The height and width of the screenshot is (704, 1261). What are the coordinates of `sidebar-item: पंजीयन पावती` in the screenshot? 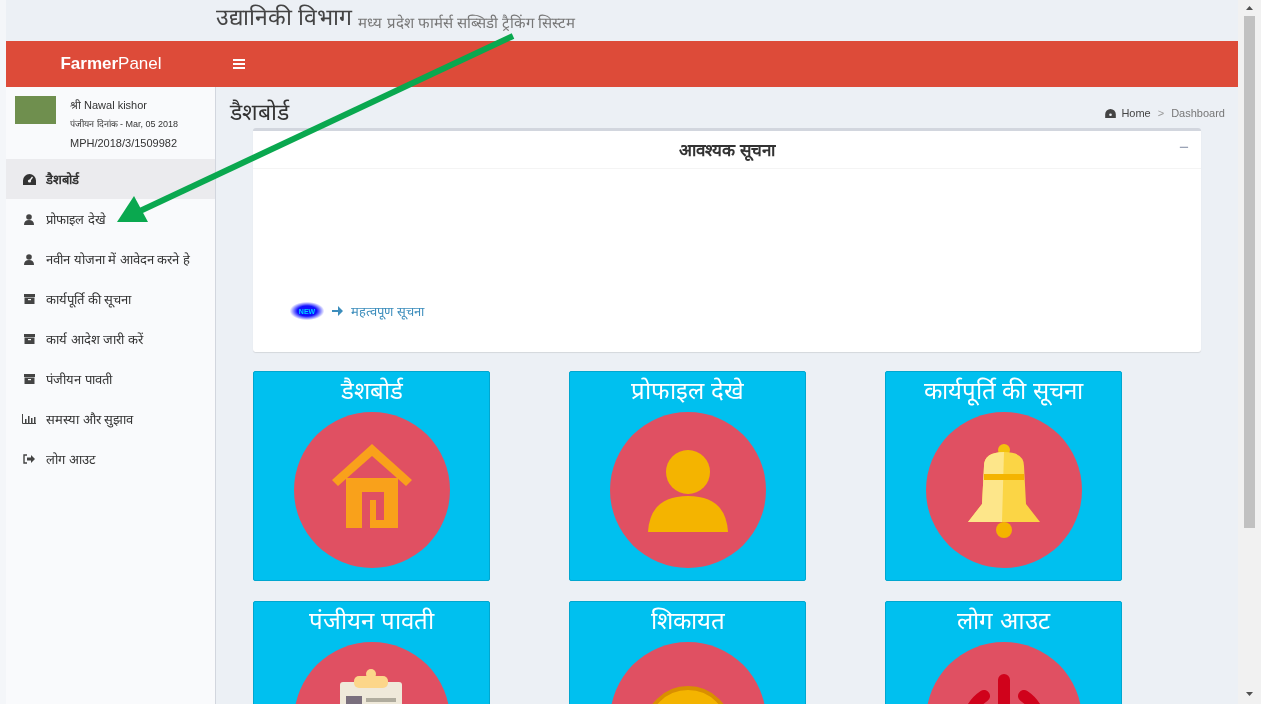 It's located at (110, 379).